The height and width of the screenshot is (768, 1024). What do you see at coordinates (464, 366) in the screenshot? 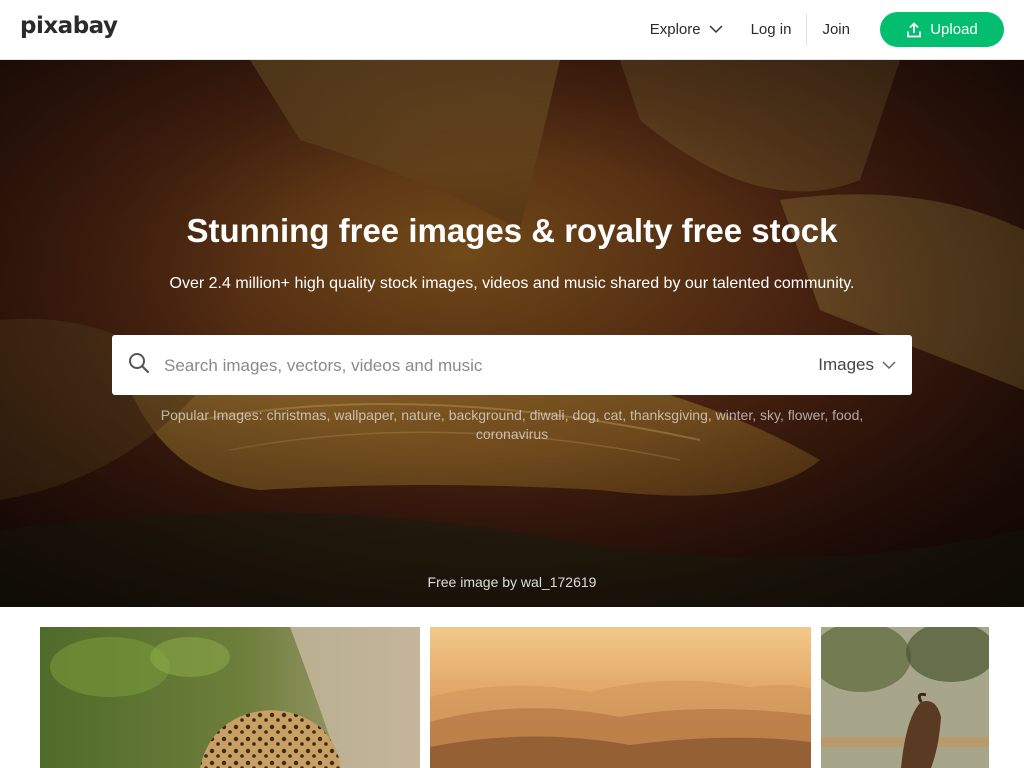
I see `search-input` at bounding box center [464, 366].